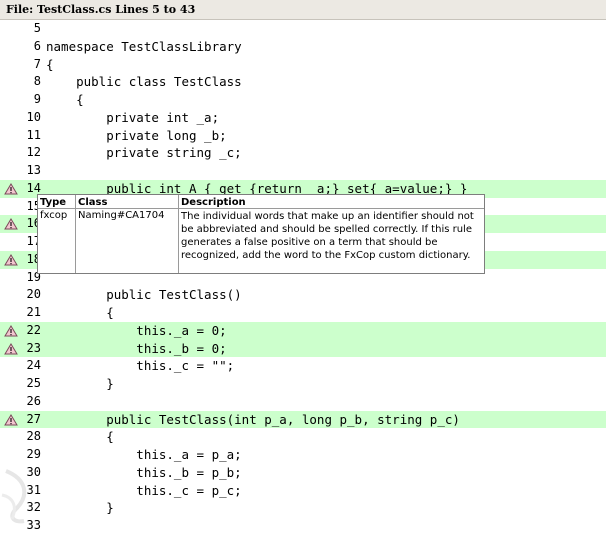  Describe the element at coordinates (33, 347) in the screenshot. I see `line-number: 23` at that location.